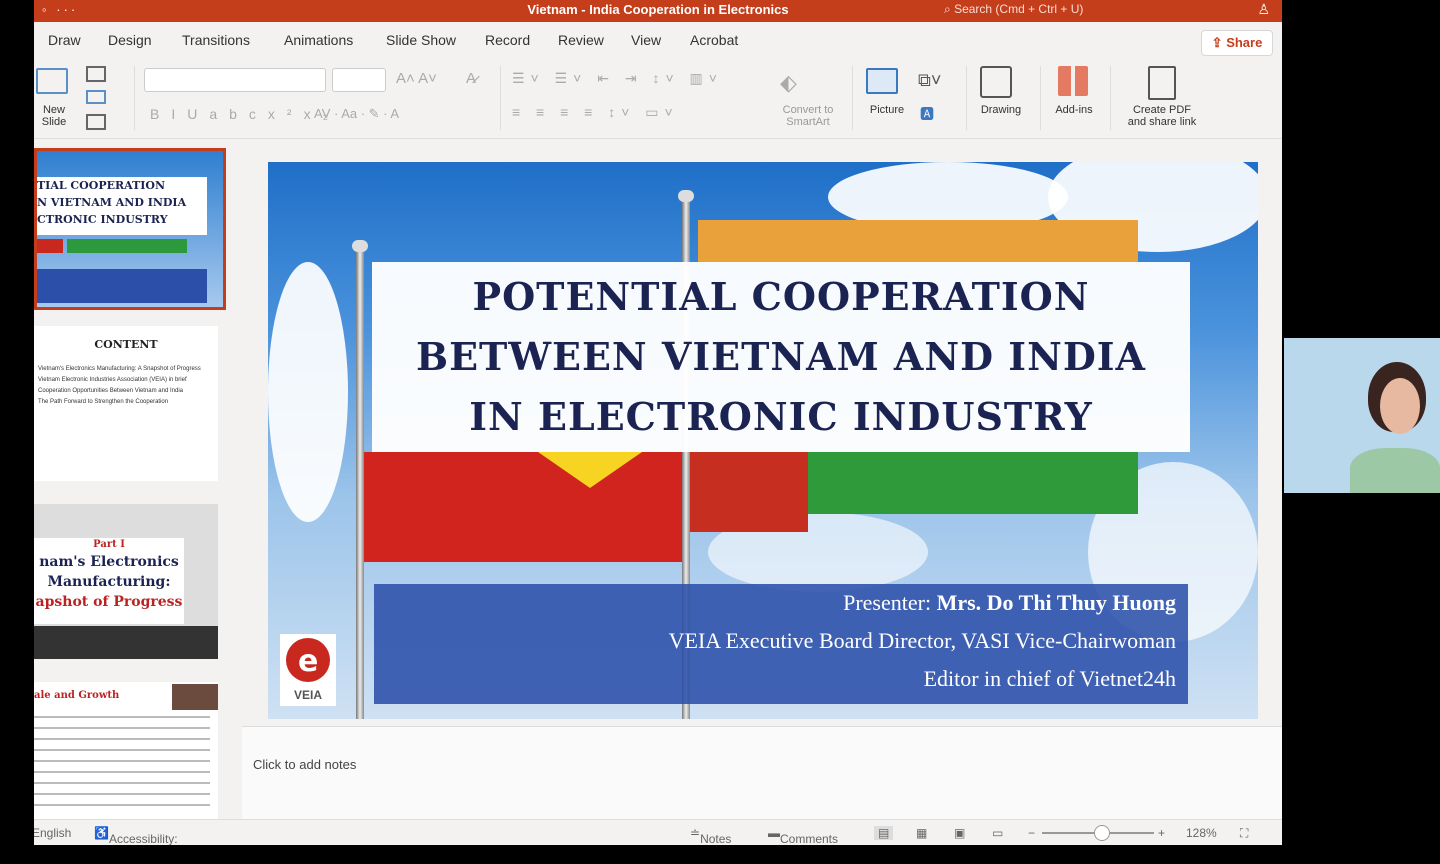  What do you see at coordinates (1162, 83) in the screenshot?
I see `create-pdf-icon` at bounding box center [1162, 83].